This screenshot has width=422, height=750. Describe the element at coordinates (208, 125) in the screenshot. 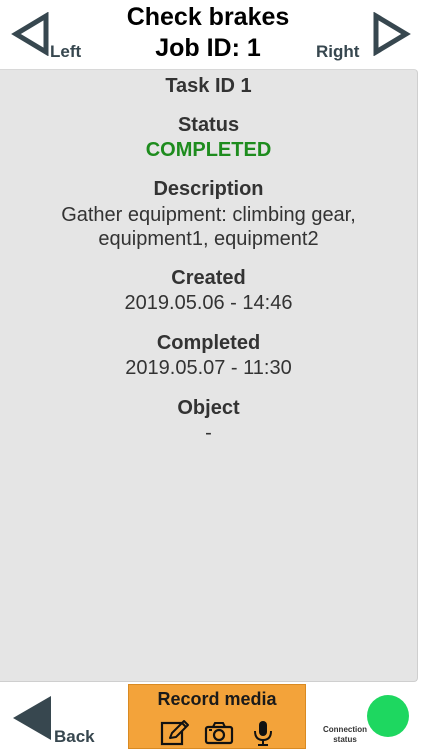

I see `status-label: Status` at that location.